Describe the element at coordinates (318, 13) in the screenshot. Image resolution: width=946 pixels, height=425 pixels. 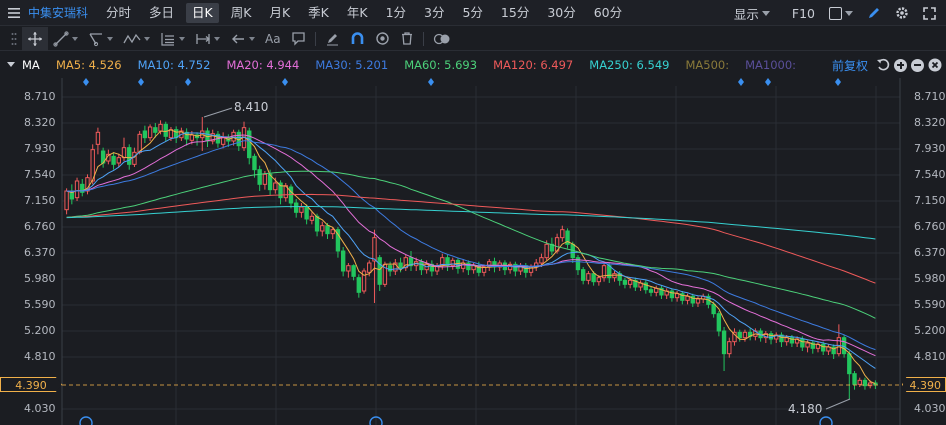
I see `period-quarterly-k: 季K` at that location.